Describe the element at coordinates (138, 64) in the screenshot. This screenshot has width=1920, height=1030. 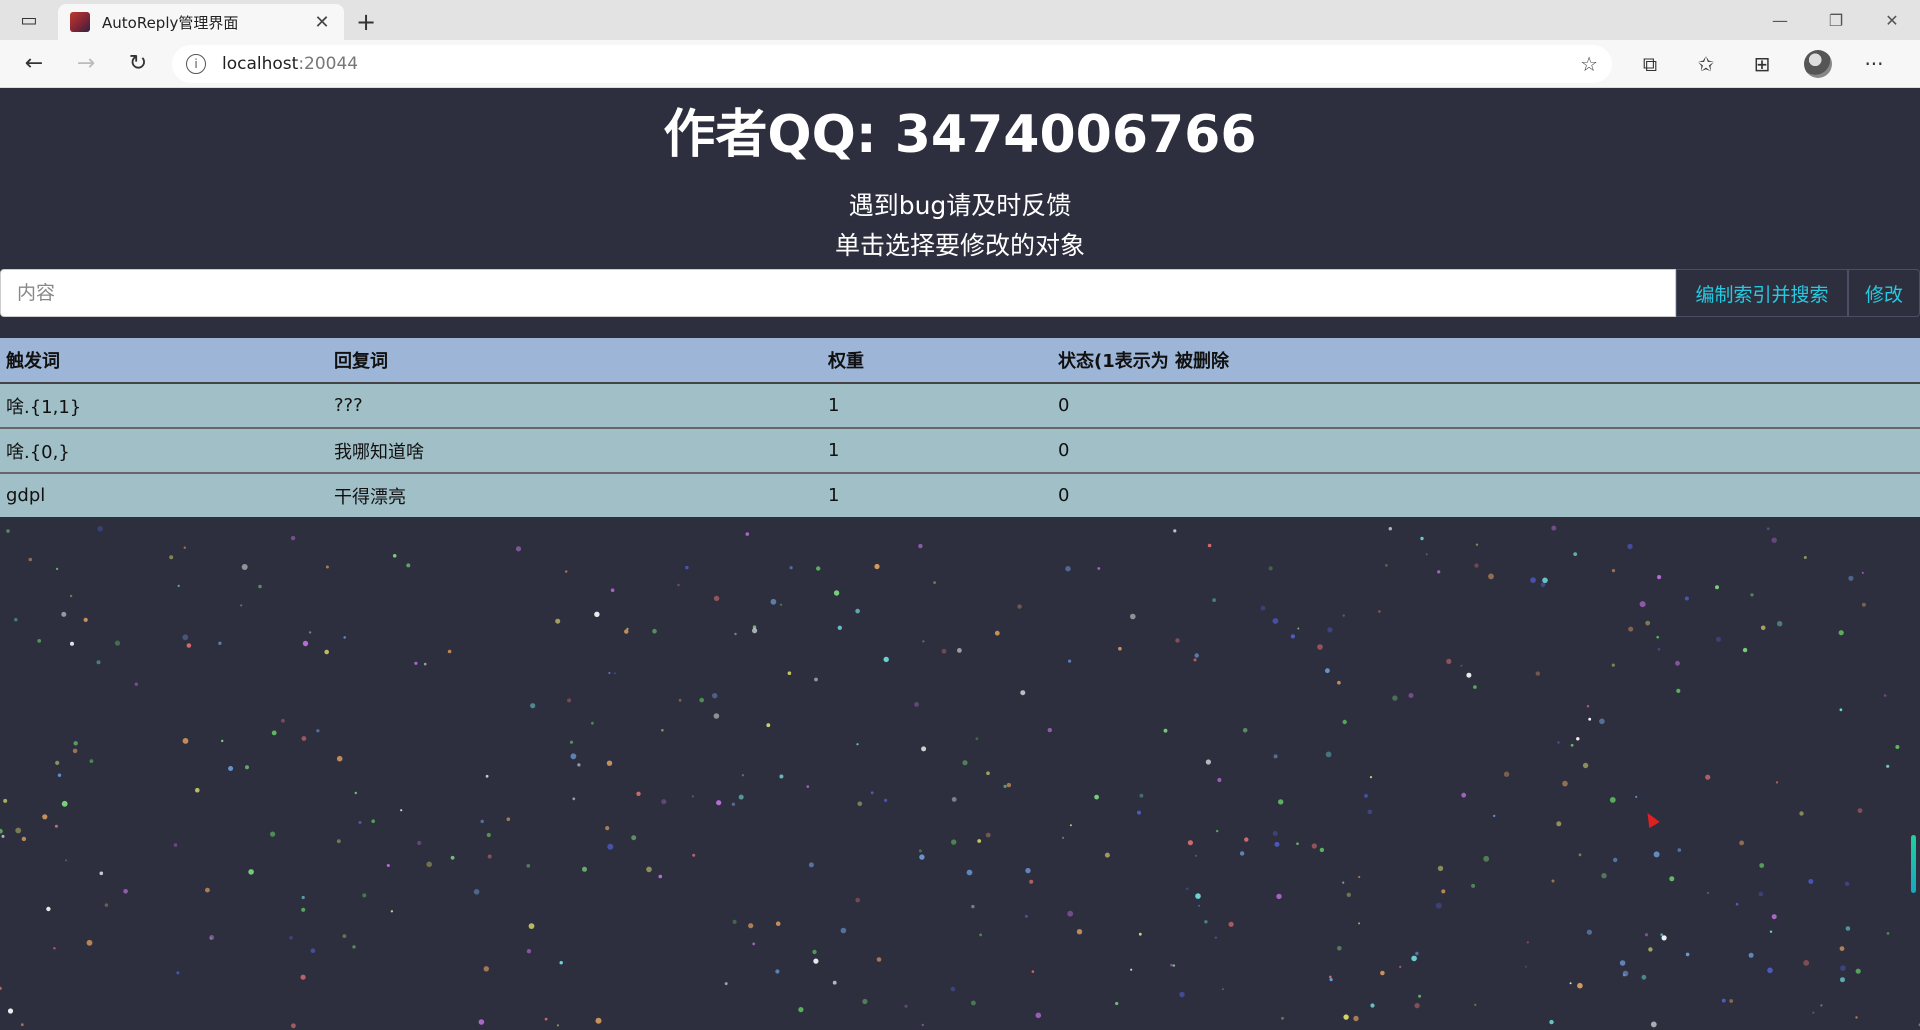
I see `reload-icon: ↻` at that location.